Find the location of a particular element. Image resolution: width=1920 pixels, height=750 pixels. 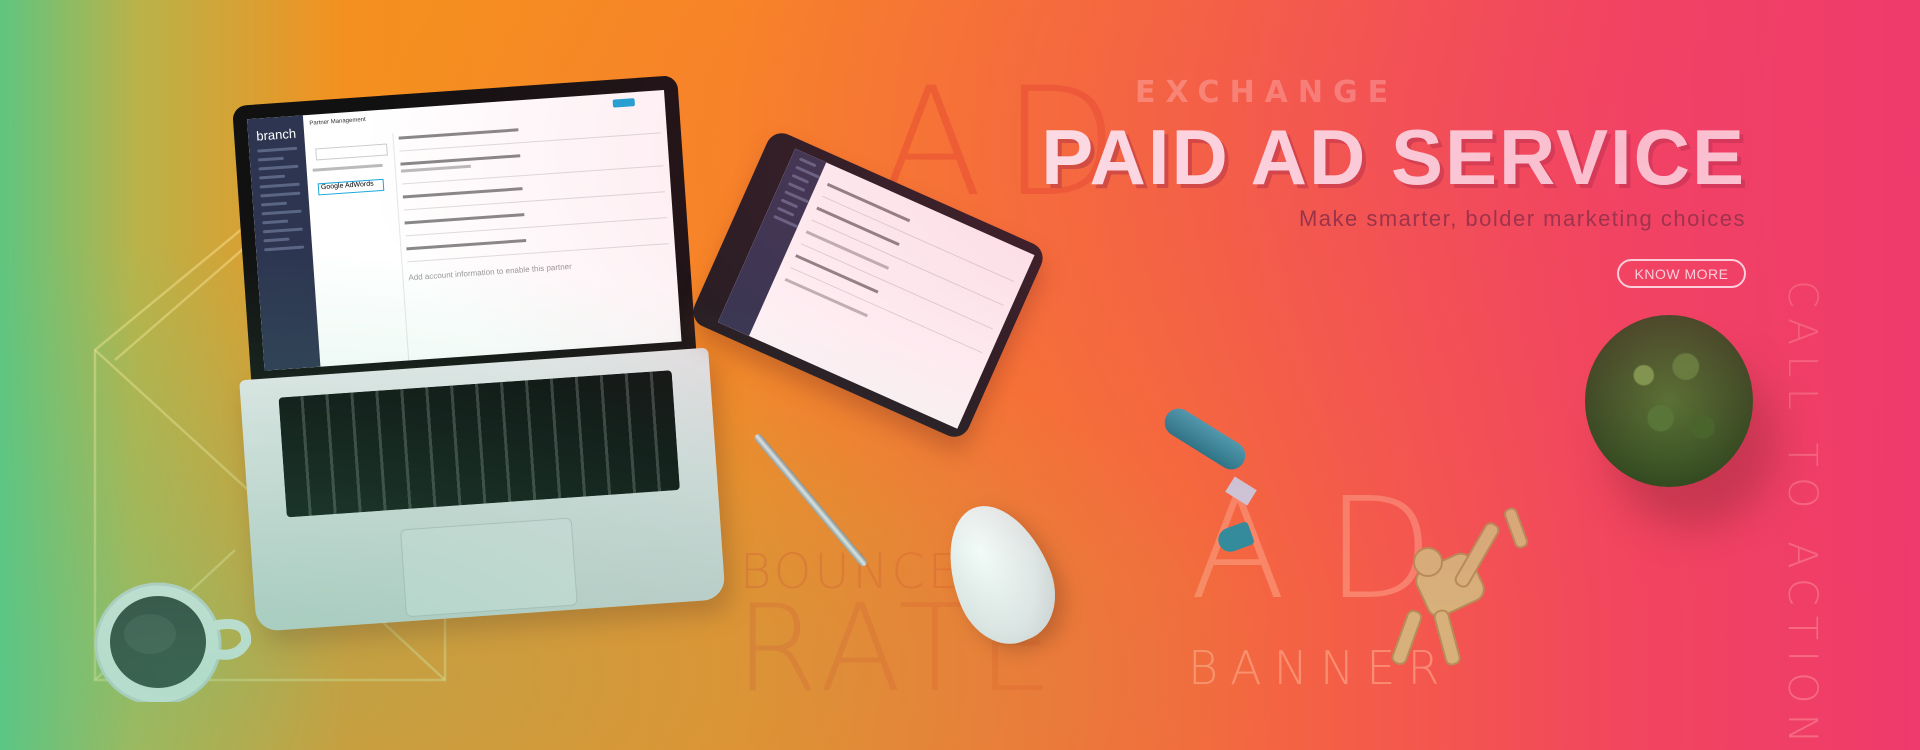

partner-search is located at coordinates (351, 152).